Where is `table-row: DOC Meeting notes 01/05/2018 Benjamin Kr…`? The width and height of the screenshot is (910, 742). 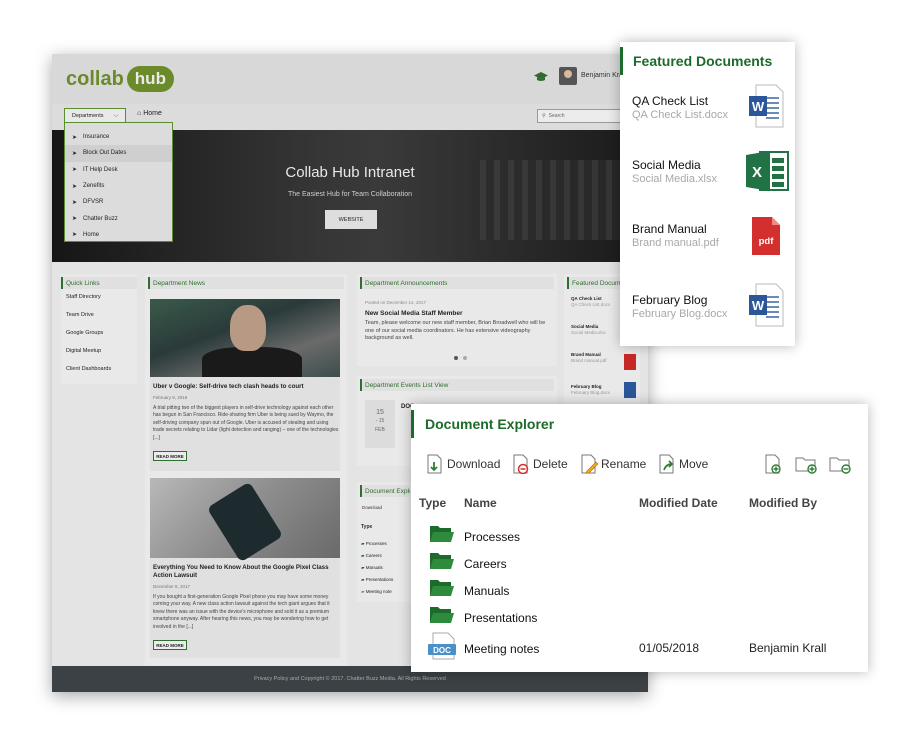 table-row: DOC Meeting notes 01/05/2018 Benjamin Kr… is located at coordinates (639, 647).